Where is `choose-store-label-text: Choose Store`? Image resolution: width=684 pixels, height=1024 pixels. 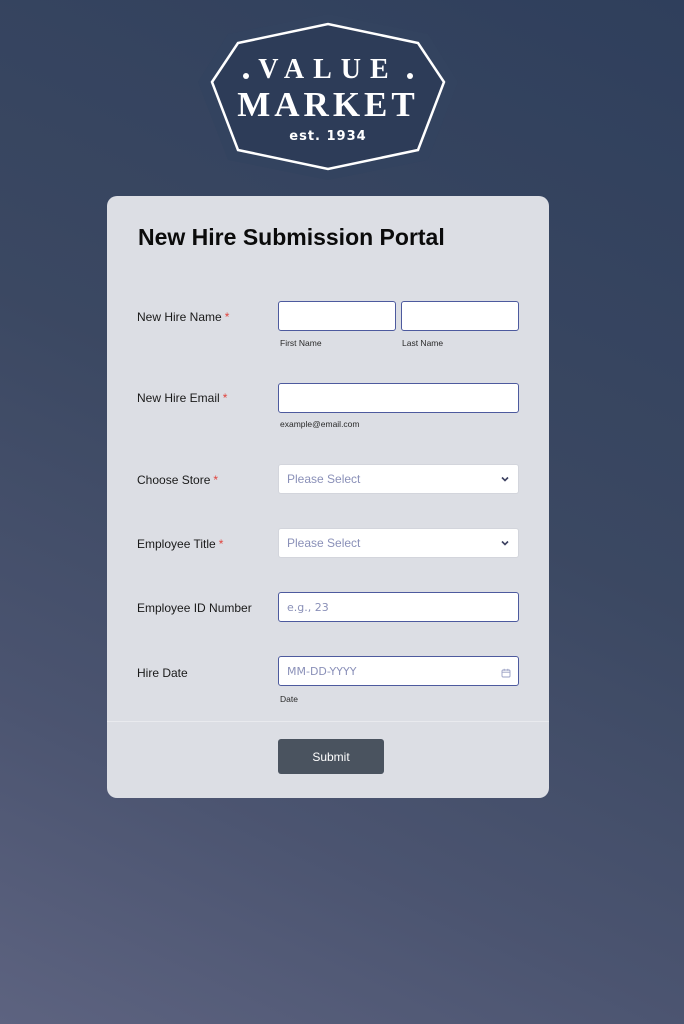 choose-store-label-text: Choose Store is located at coordinates (174, 480).